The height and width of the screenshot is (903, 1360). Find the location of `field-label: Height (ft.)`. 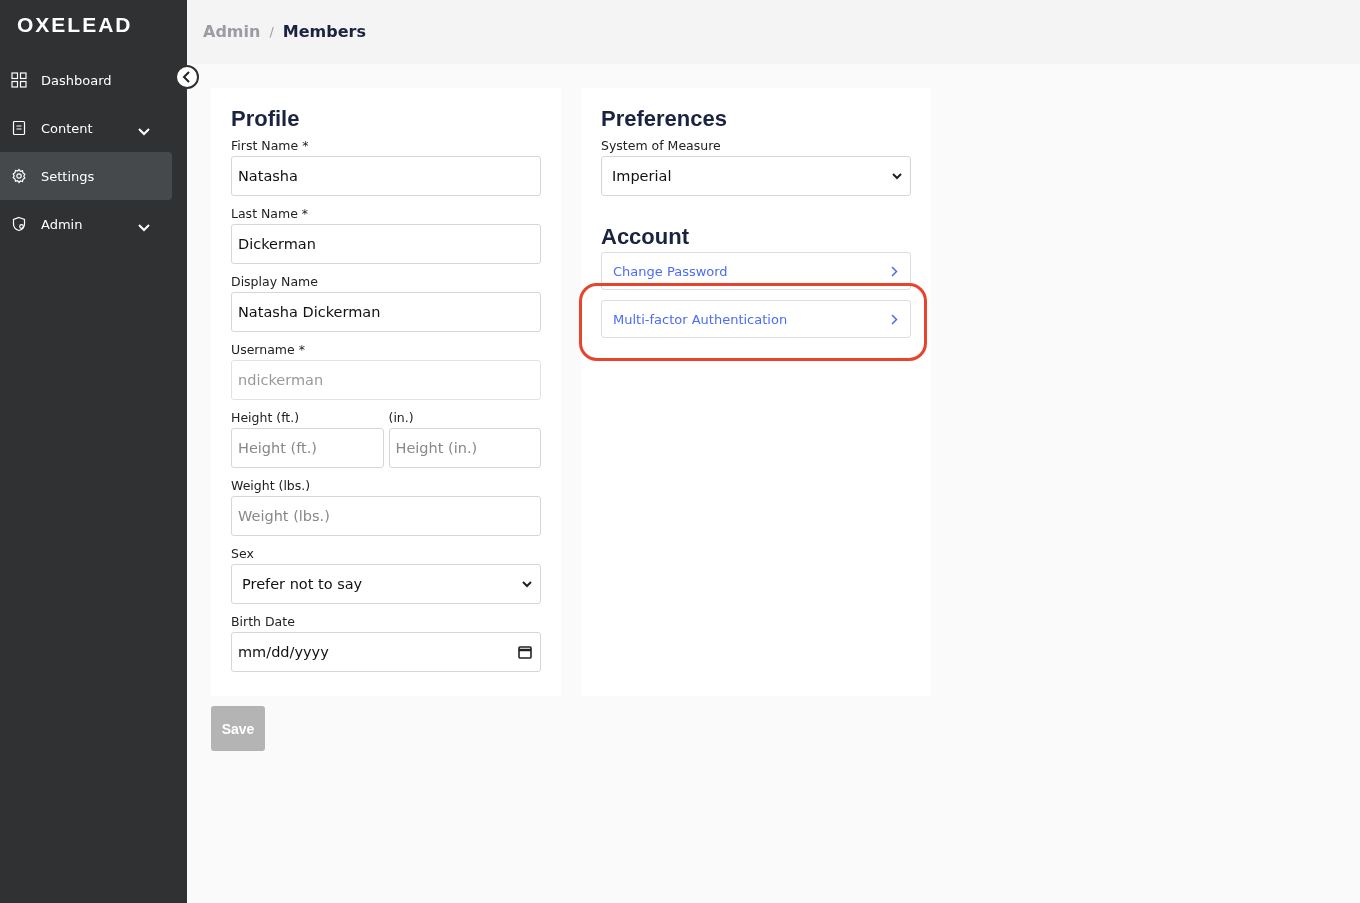

field-label: Height (ft.) is located at coordinates (266, 417).